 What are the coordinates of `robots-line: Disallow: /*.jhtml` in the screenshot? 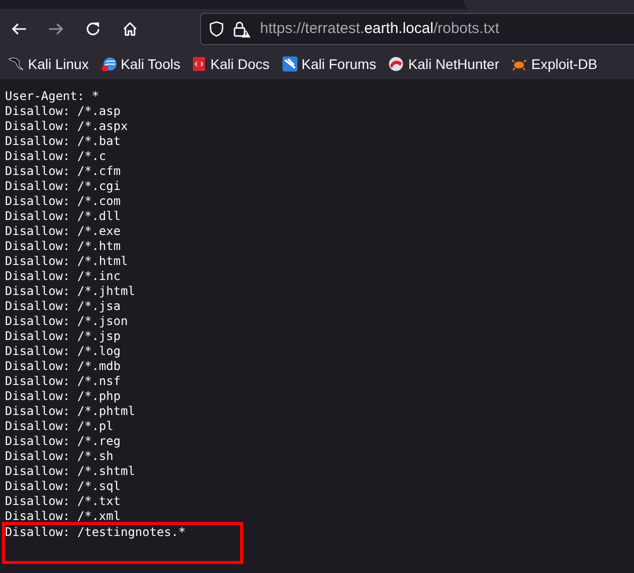 It's located at (70, 291).